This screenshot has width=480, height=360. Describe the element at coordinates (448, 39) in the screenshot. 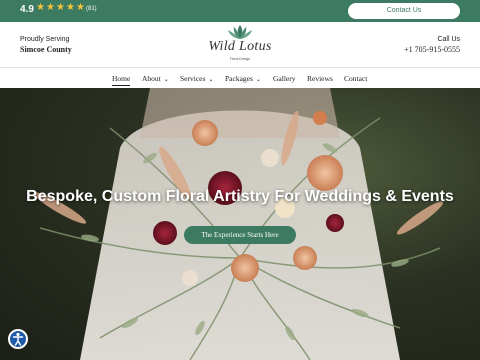

I see `call-label: Call Us` at that location.